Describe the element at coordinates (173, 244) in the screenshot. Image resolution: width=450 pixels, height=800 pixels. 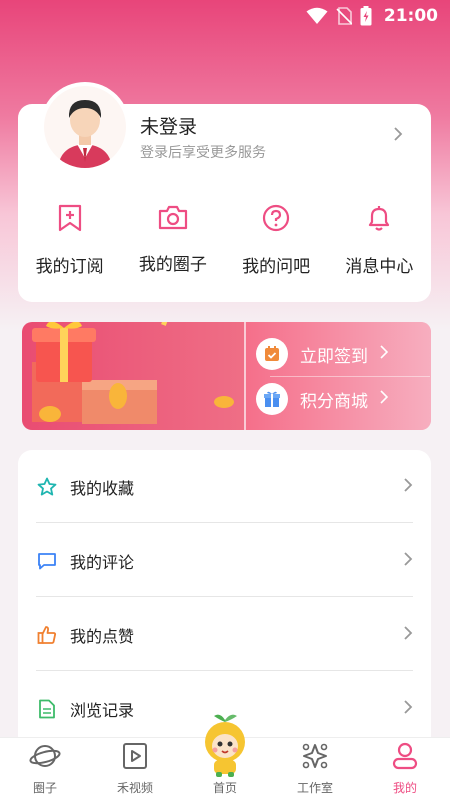
I see `quick-action-circles: 我的圈子` at that location.